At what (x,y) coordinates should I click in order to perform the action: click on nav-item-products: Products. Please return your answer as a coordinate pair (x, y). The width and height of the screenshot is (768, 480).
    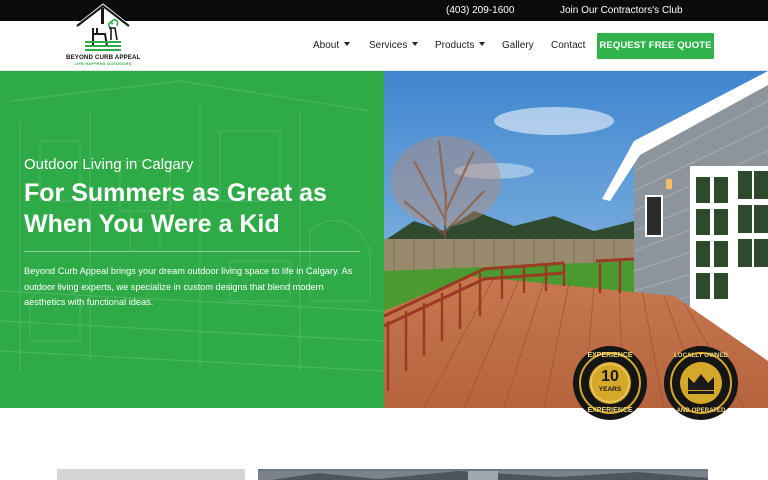
    Looking at the image, I should click on (460, 46).